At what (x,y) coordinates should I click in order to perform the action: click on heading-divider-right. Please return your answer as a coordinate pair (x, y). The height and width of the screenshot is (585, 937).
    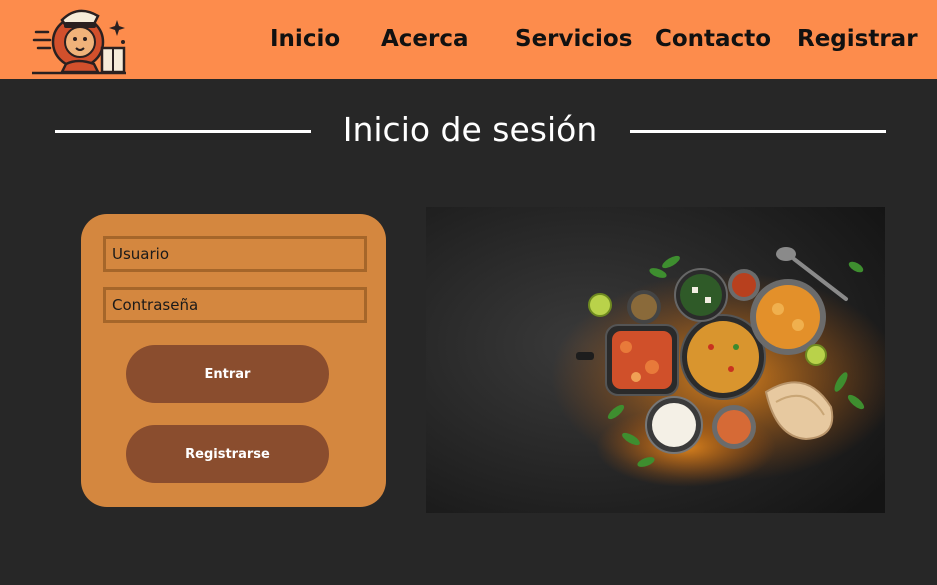
    Looking at the image, I should click on (758, 131).